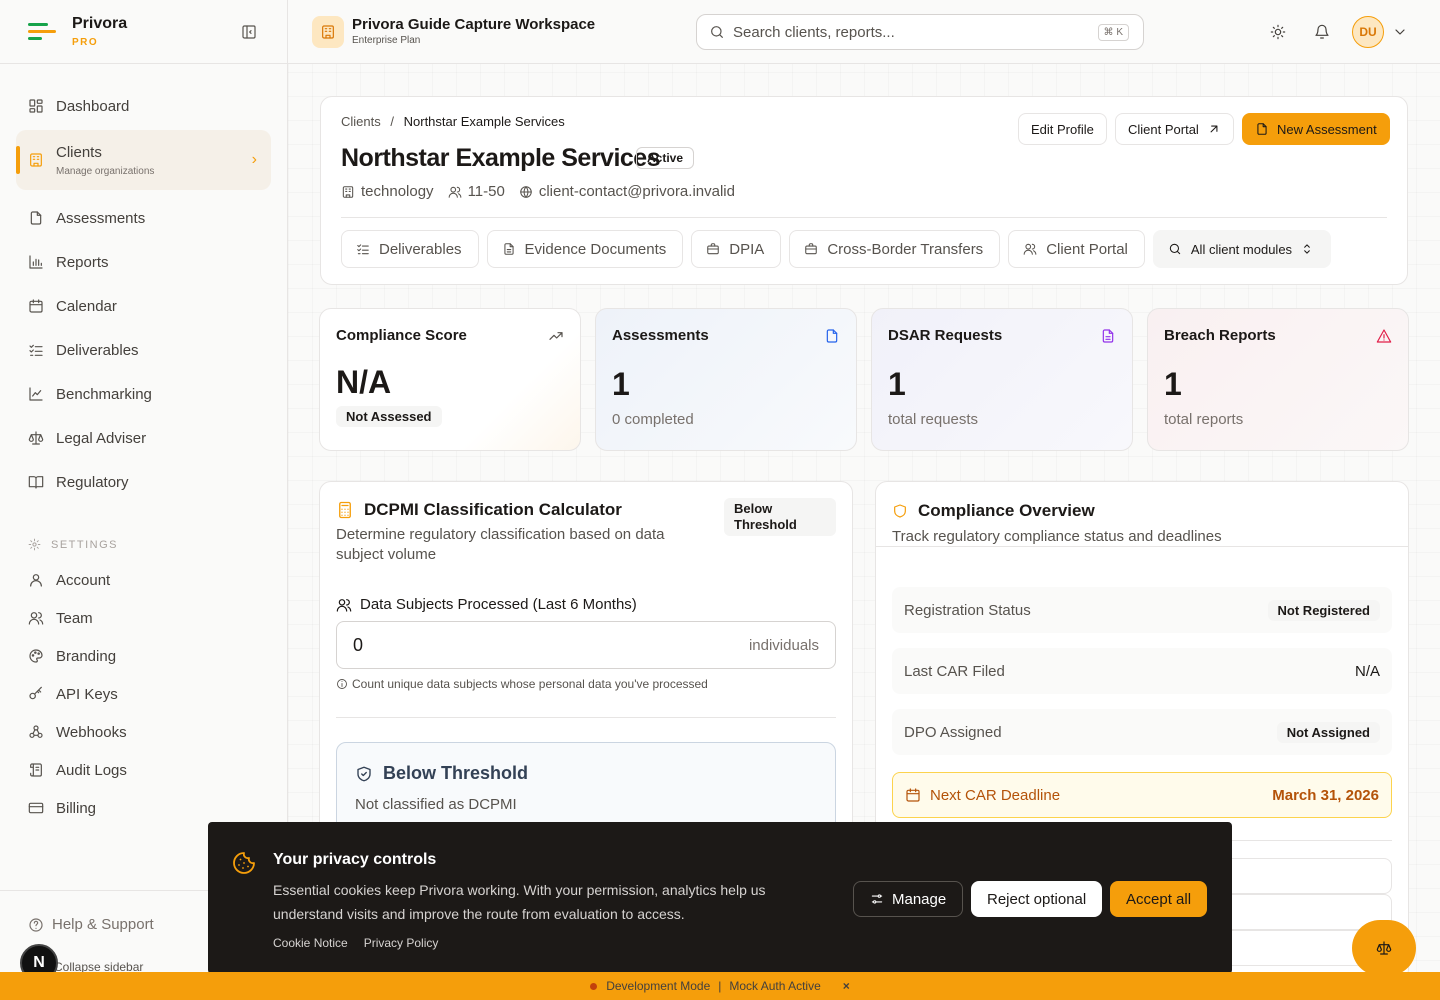 This screenshot has width=1440, height=1000. Describe the element at coordinates (1278, 32) in the screenshot. I see `sun-icon` at that location.